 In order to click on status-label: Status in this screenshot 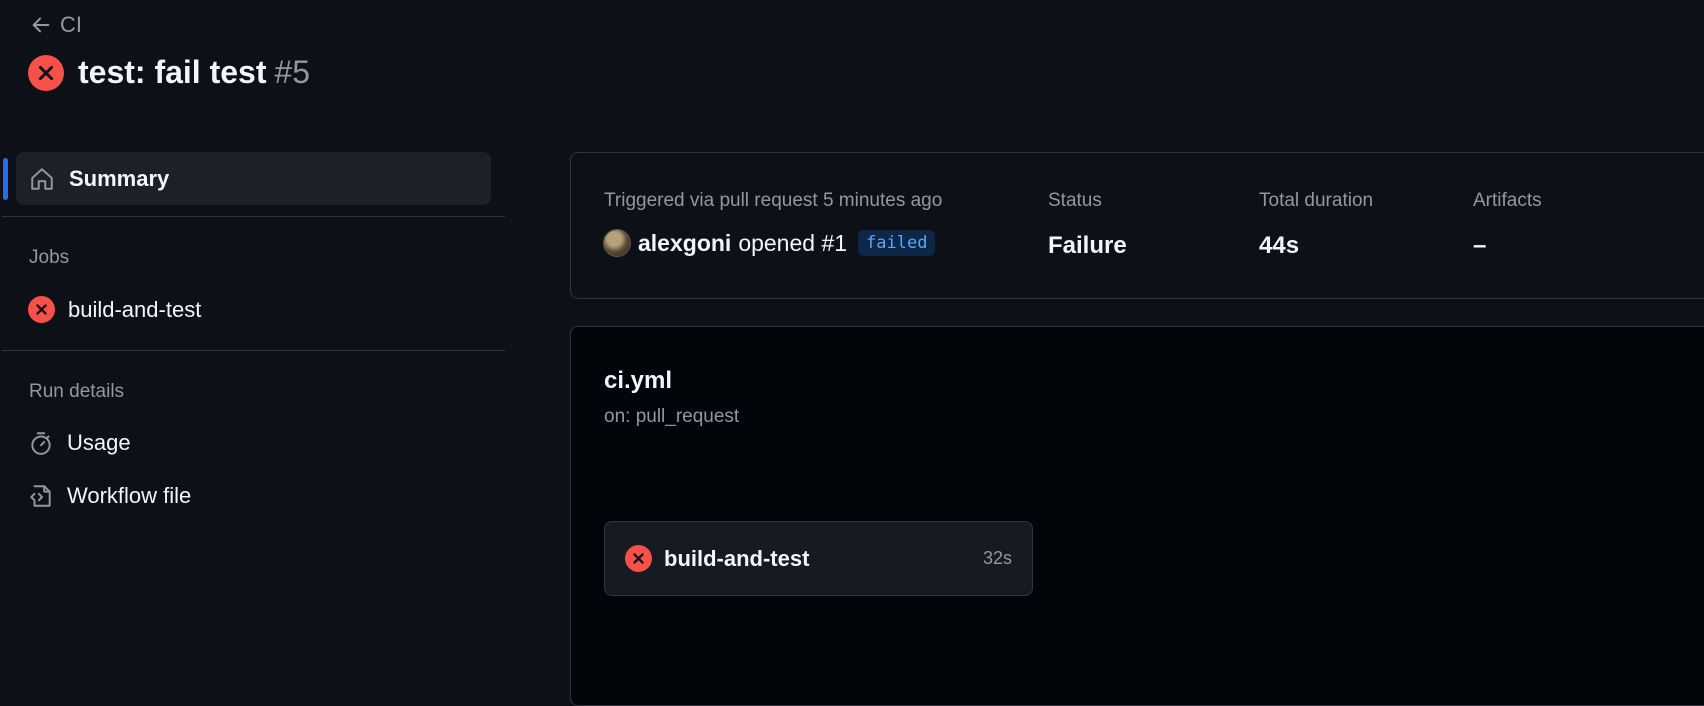, I will do `click(1075, 200)`.